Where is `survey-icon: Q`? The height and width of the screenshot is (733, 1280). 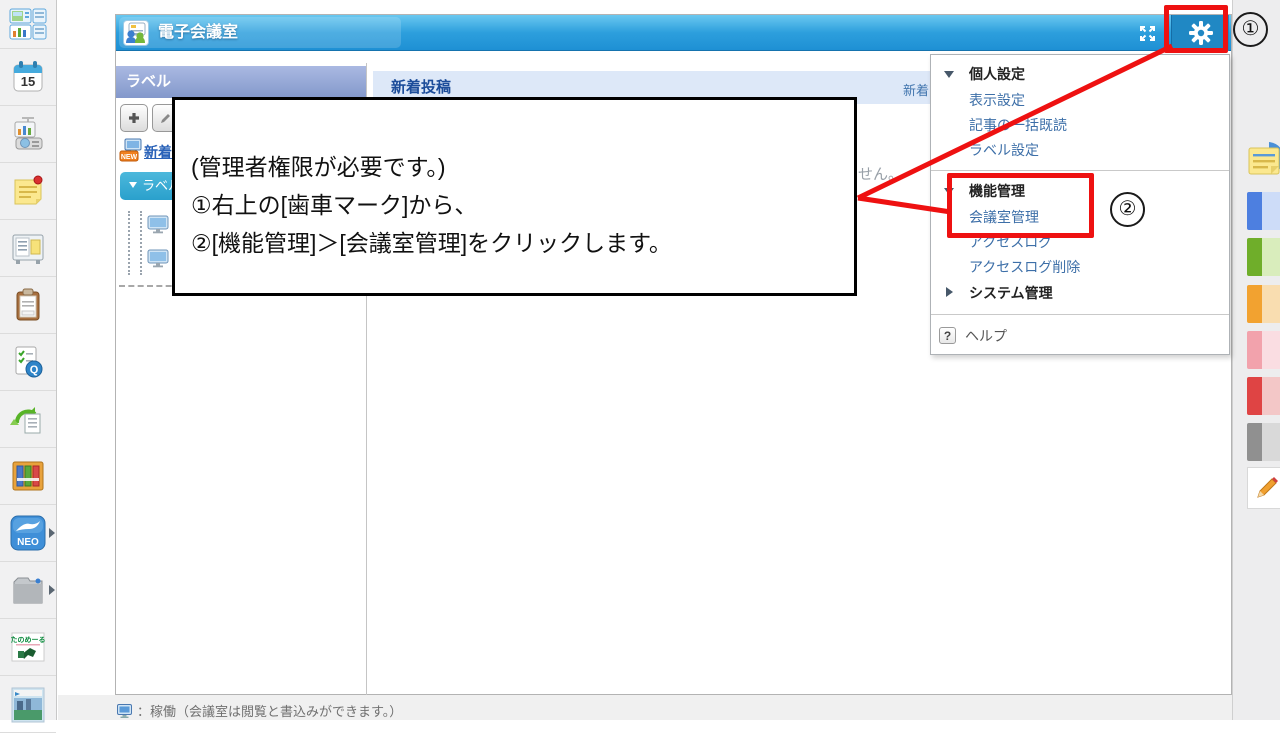 survey-icon: Q is located at coordinates (29, 362).